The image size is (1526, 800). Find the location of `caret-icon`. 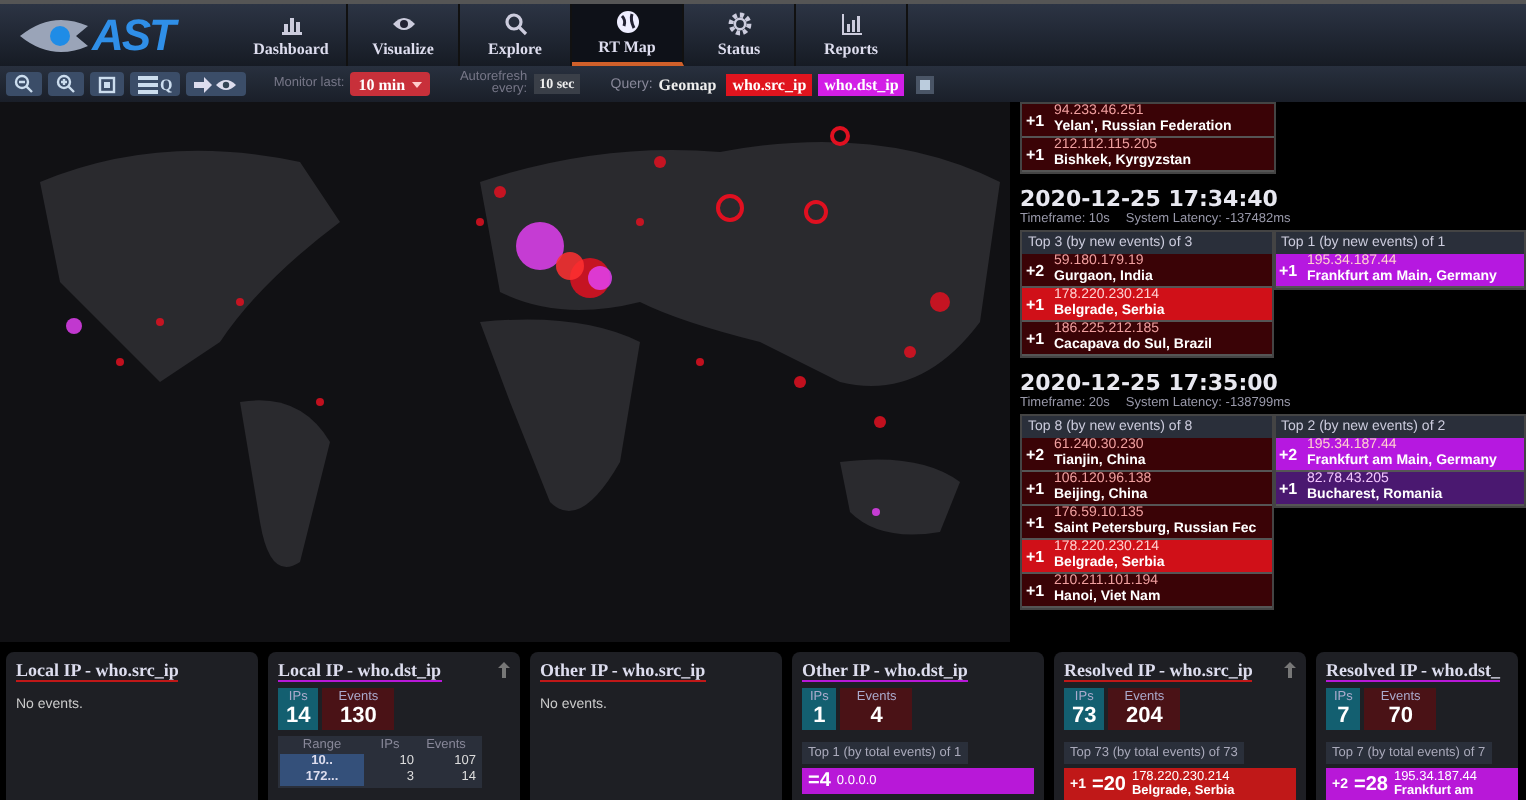

caret-icon is located at coordinates (416, 84).